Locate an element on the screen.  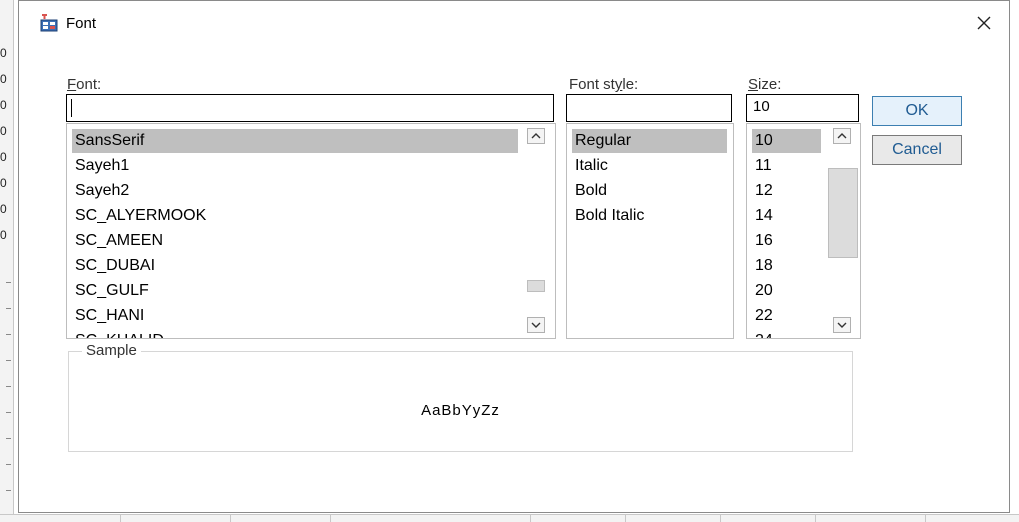
size-list-item: 18 is located at coordinates (762, 266).